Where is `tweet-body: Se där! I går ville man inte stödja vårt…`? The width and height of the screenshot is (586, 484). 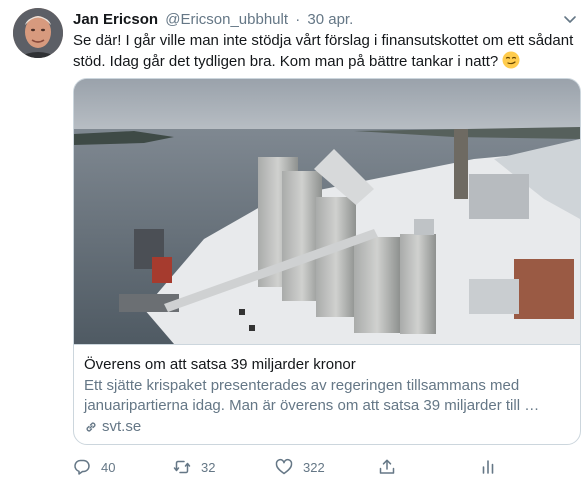
tweet-body: Se där! I går ville man inte stödja vårt… is located at coordinates (323, 51).